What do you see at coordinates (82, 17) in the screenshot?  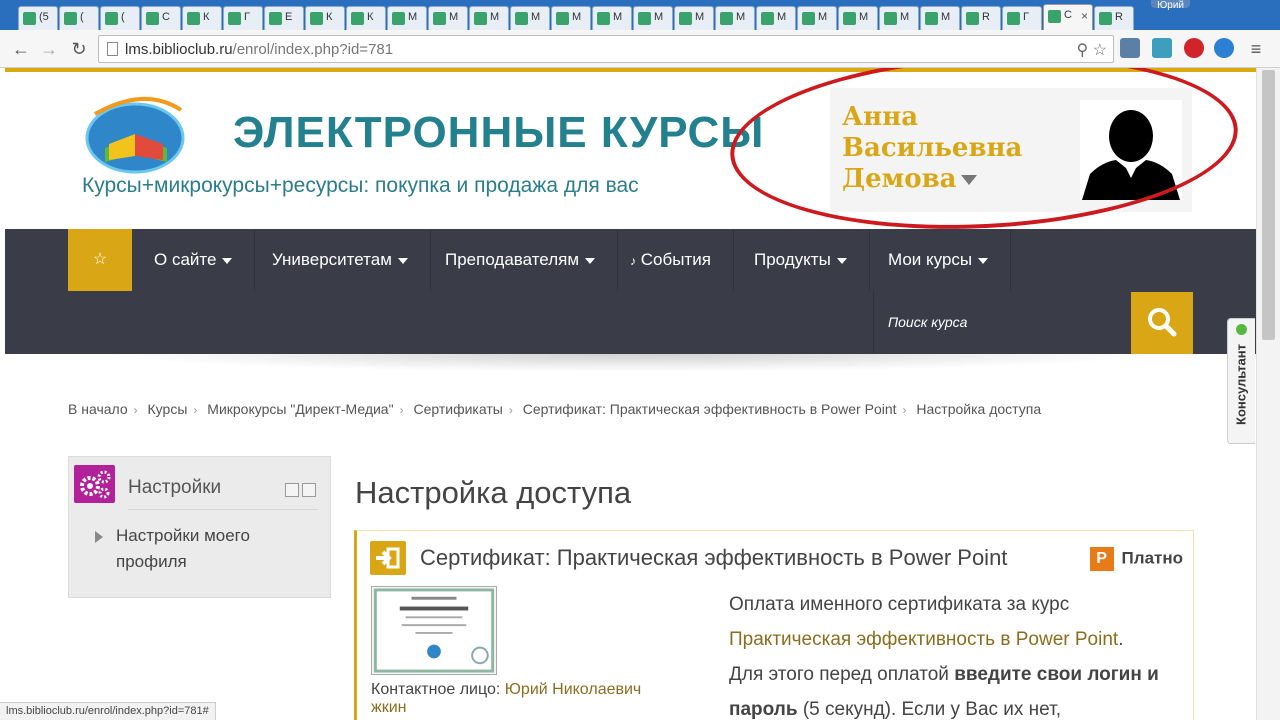 I see `tab-label: (` at bounding box center [82, 17].